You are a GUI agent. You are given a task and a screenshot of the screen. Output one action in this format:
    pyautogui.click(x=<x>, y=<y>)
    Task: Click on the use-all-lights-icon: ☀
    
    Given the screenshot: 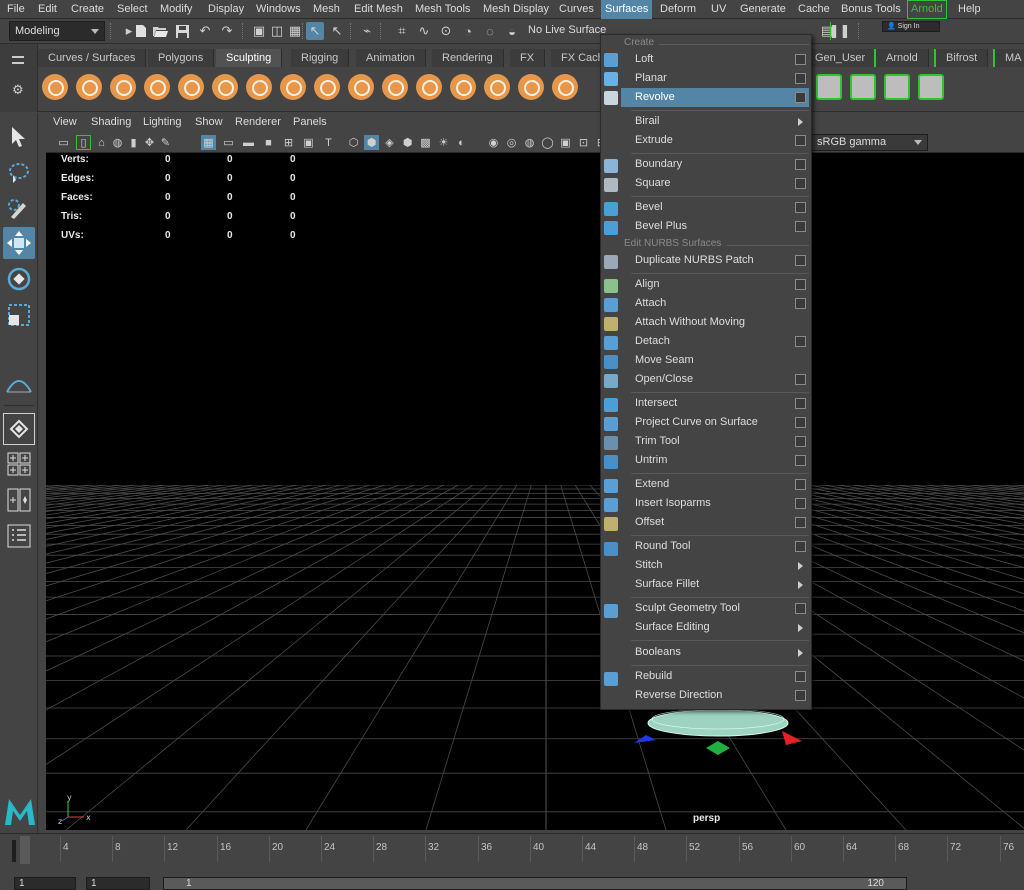 What is the action you would take?
    pyautogui.click(x=443, y=142)
    